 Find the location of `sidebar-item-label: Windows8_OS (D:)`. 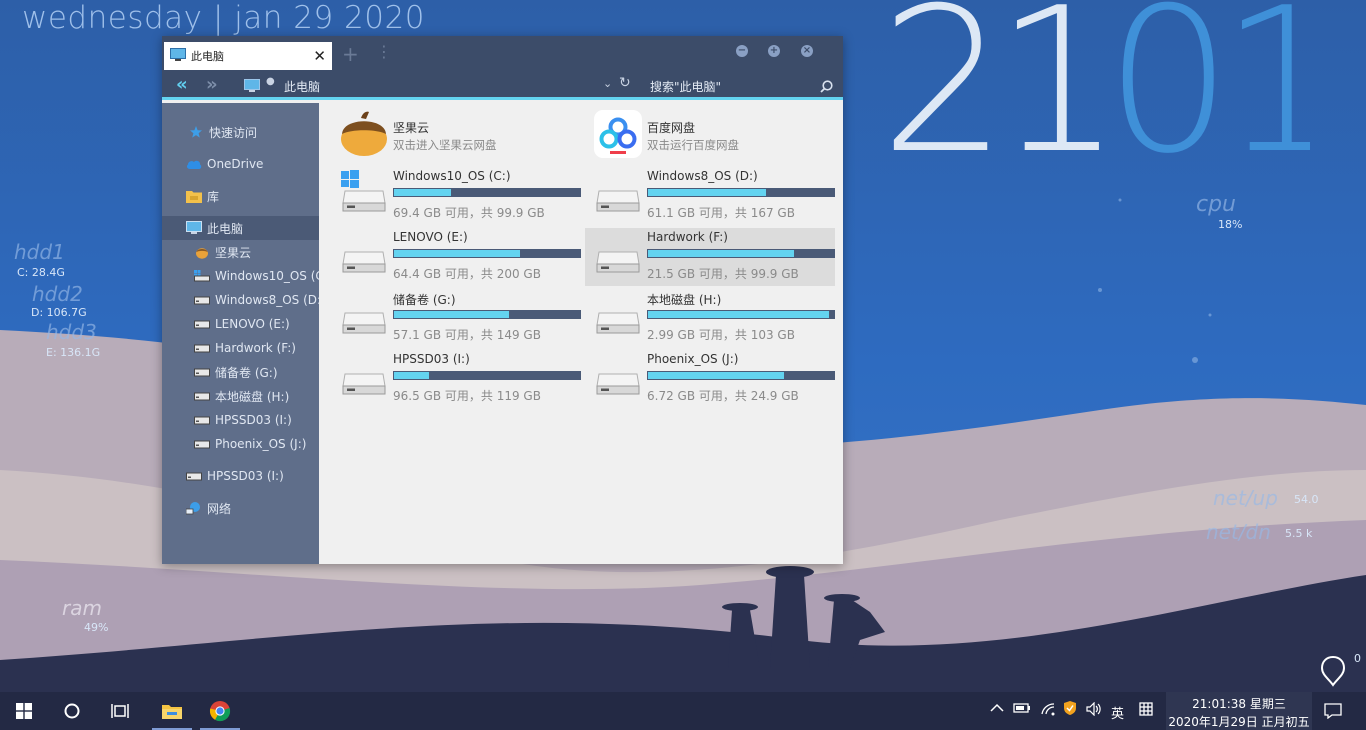

sidebar-item-label: Windows8_OS (D:) is located at coordinates (267, 300).